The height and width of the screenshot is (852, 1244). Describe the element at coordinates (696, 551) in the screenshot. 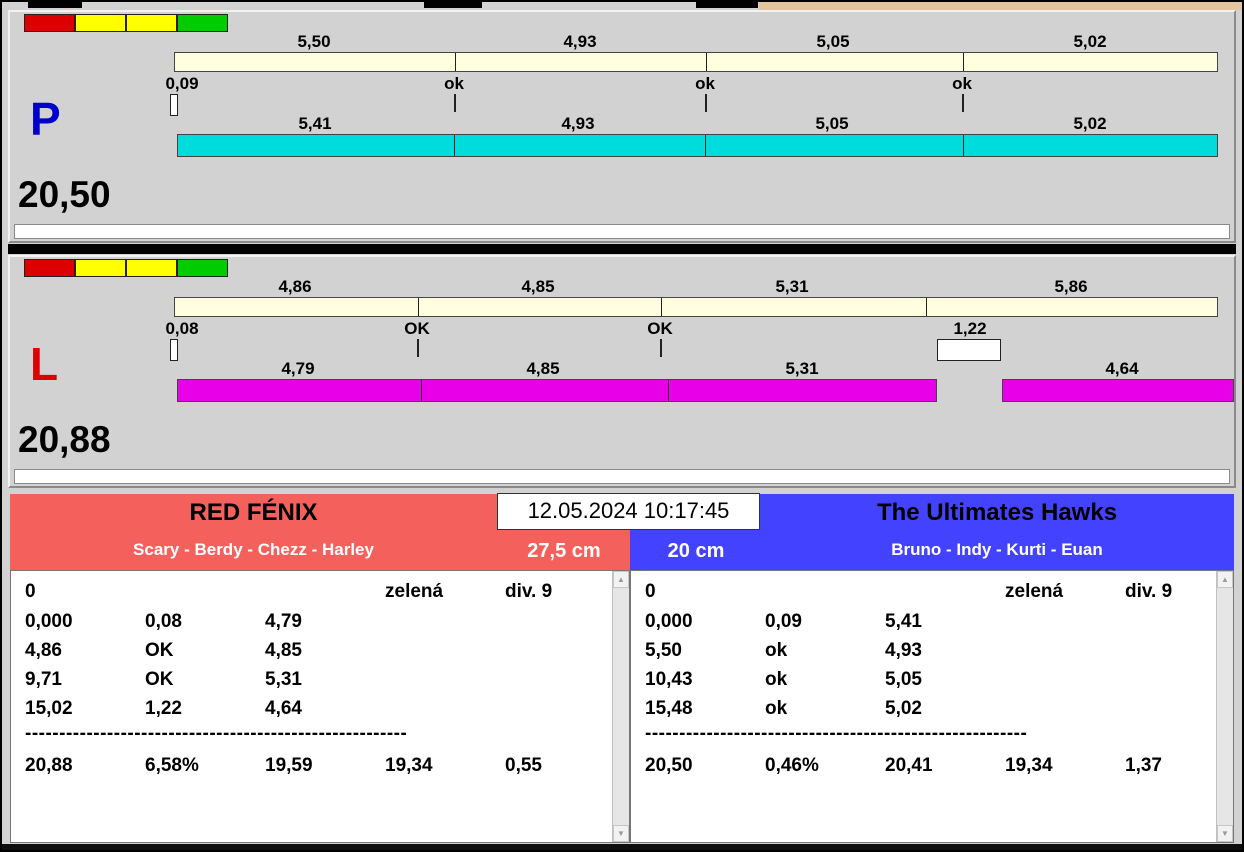

I see `team-right-distance-badge: 20 cm` at that location.